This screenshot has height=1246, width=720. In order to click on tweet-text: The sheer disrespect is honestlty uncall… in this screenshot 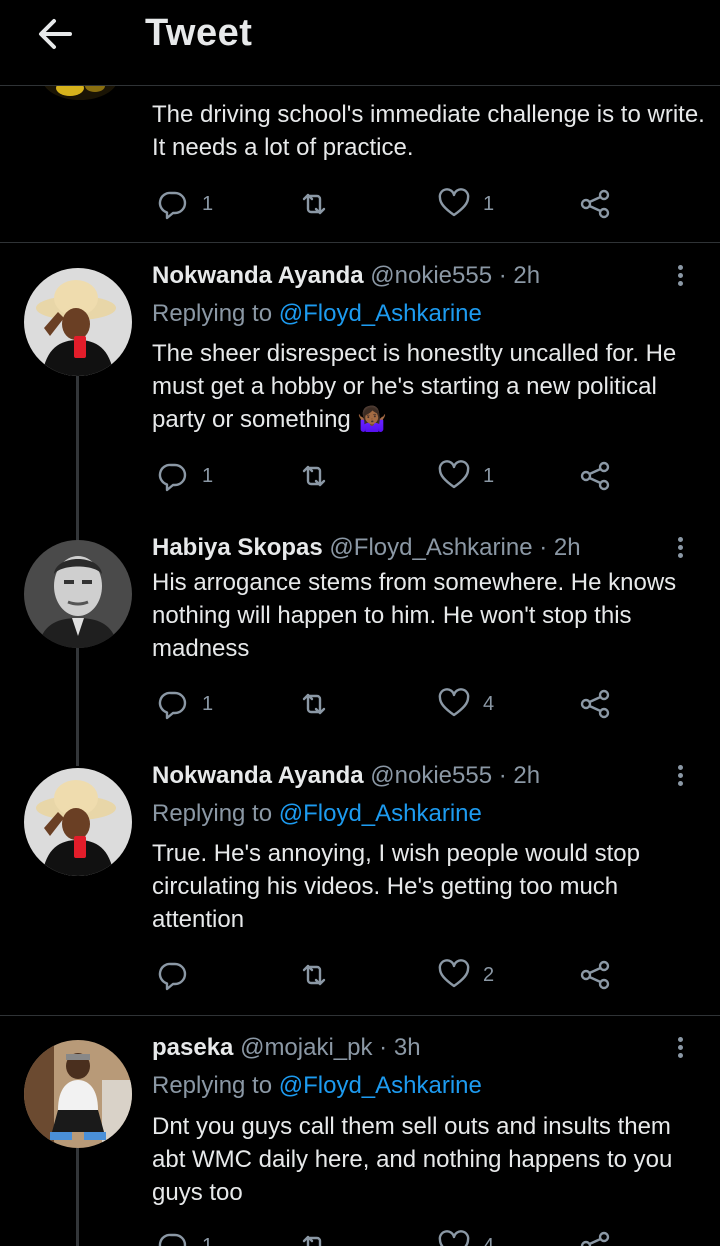, I will do `click(414, 386)`.